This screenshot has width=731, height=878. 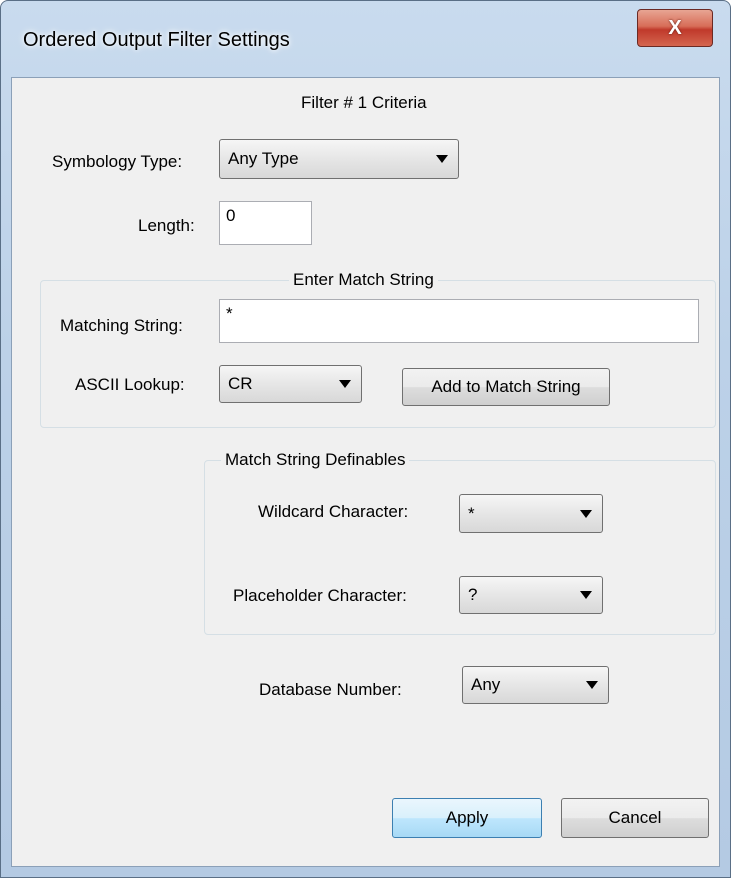 What do you see at coordinates (531, 513) in the screenshot?
I see `wildcard-select: *` at bounding box center [531, 513].